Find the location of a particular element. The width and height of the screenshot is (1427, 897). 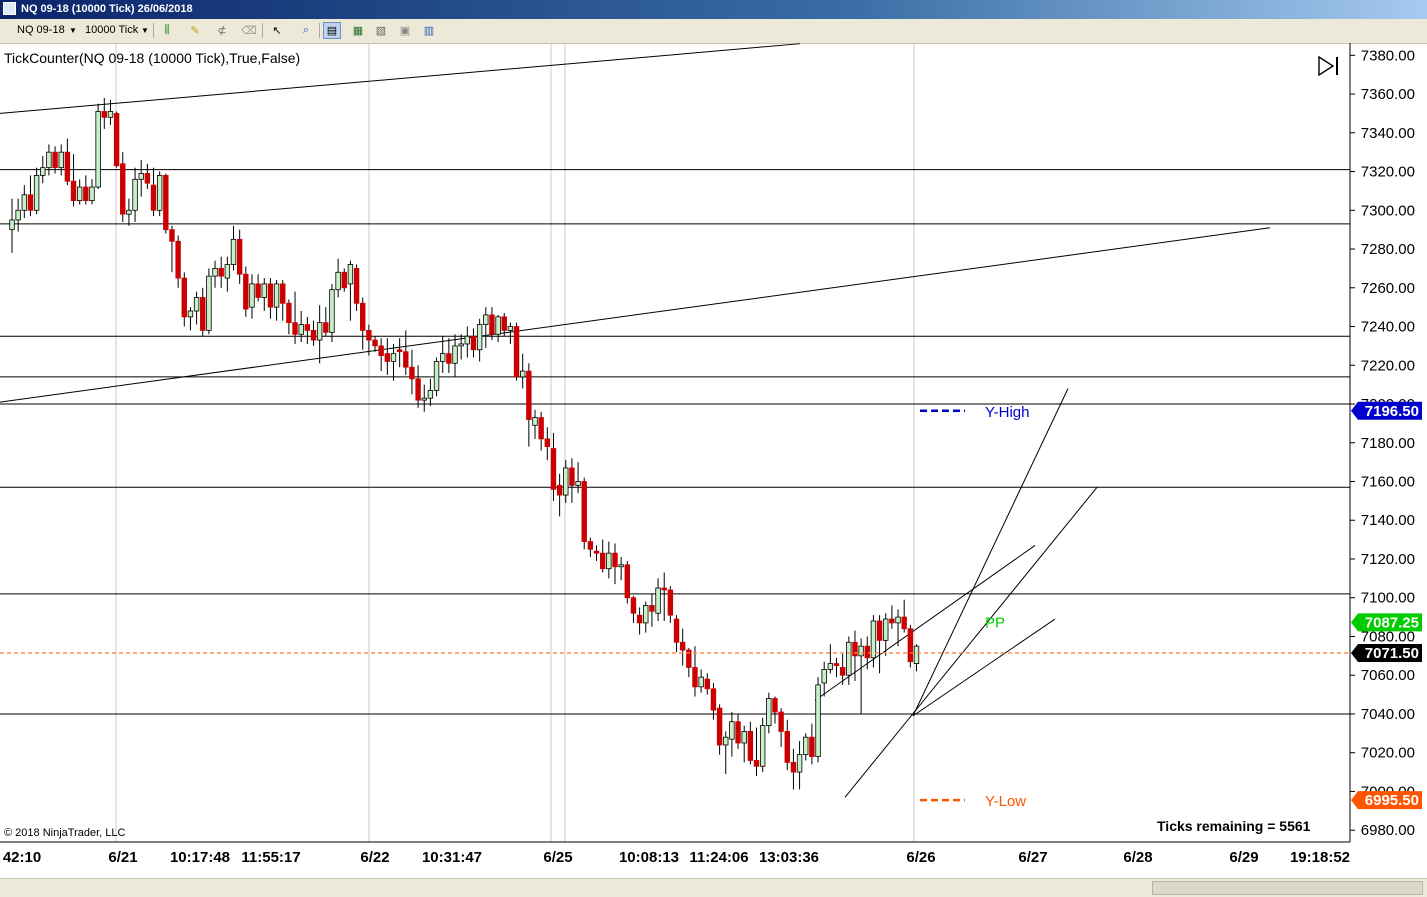

price-tick-label: 7340.00 is located at coordinates (1388, 133).